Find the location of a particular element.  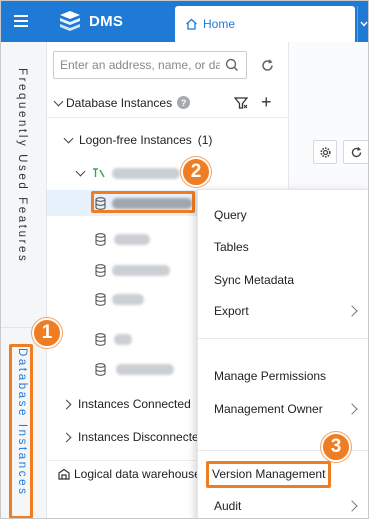

menu-item-manage-permissions: Manage Permissions is located at coordinates (283, 376).